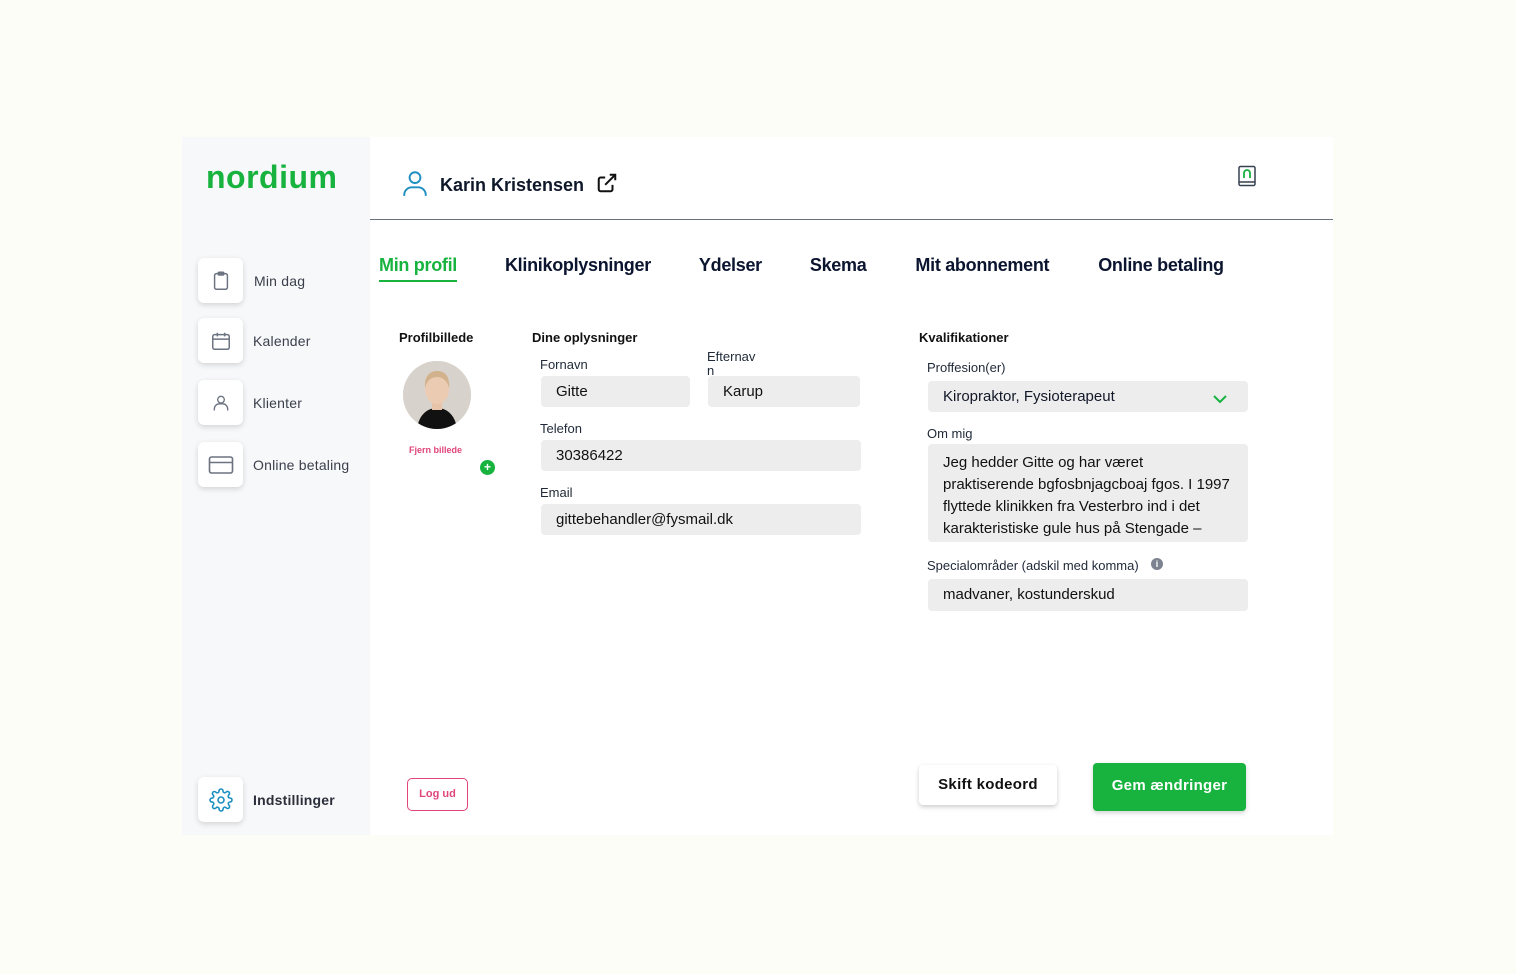 The width and height of the screenshot is (1516, 974). I want to click on phone-label: Telefon, so click(561, 428).